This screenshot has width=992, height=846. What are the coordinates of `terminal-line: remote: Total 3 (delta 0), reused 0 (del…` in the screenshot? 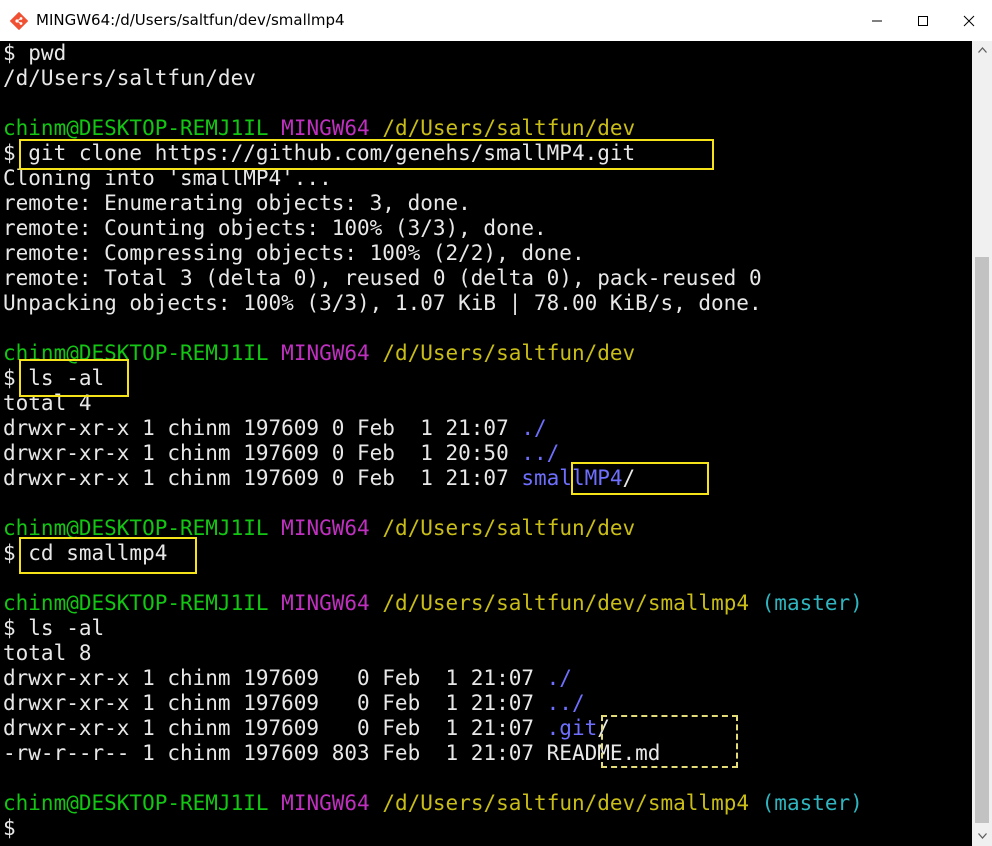 It's located at (382, 278).